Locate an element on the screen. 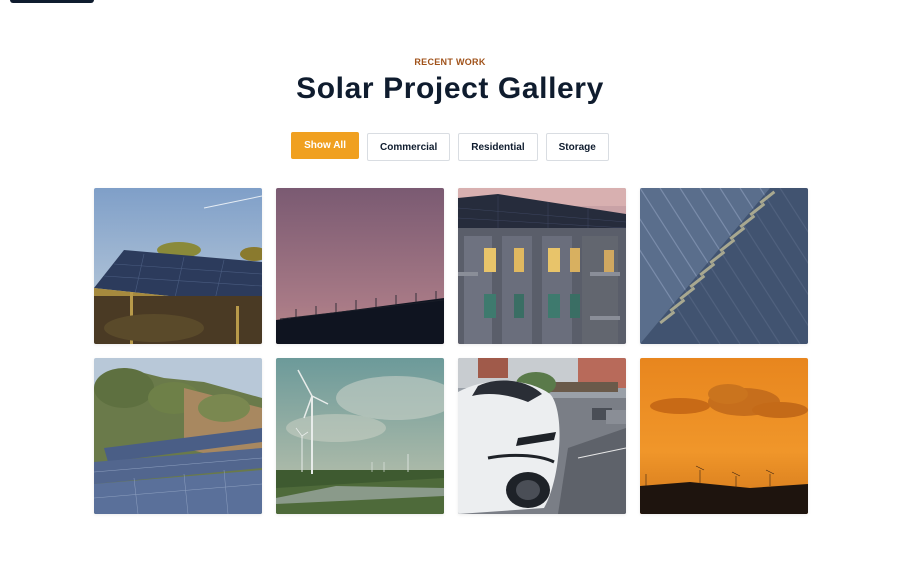 The image size is (900, 570). section-eyebrow: RECENT WORK is located at coordinates (450, 62).